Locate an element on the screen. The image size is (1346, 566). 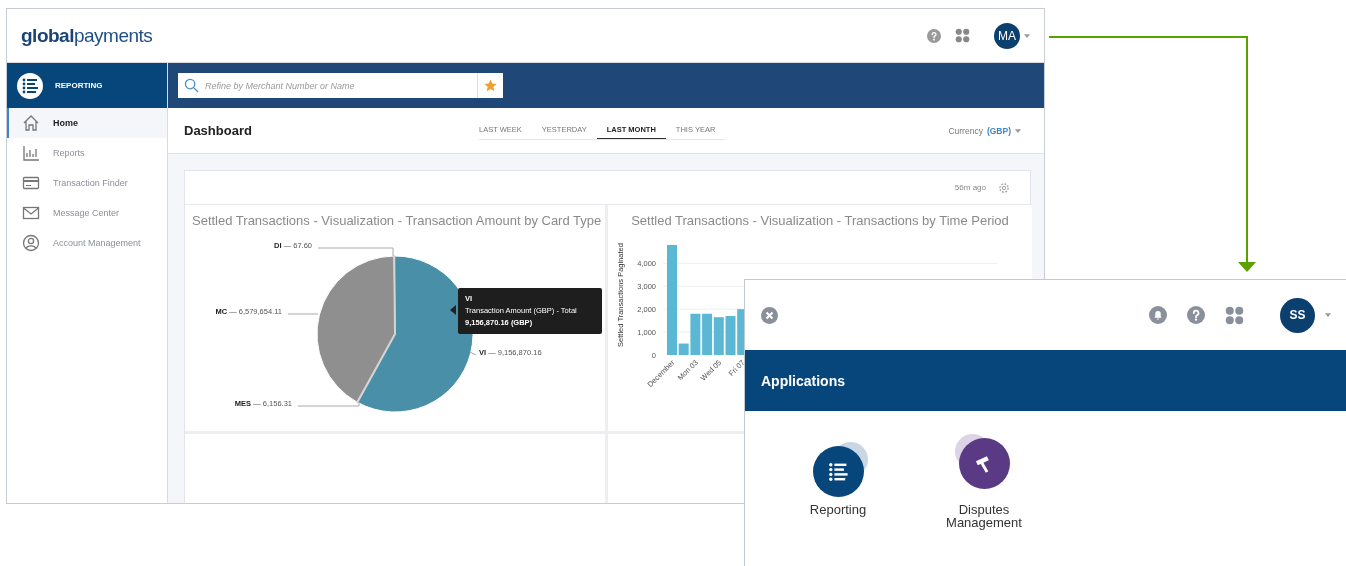
logo-text: globalpayments is located at coordinates (87, 35).